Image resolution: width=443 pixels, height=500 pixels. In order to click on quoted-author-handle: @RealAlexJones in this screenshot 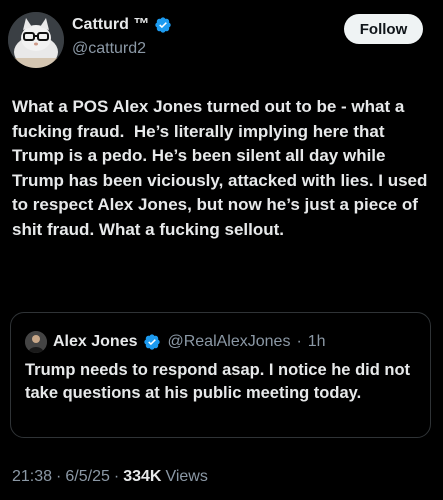, I will do `click(228, 342)`.